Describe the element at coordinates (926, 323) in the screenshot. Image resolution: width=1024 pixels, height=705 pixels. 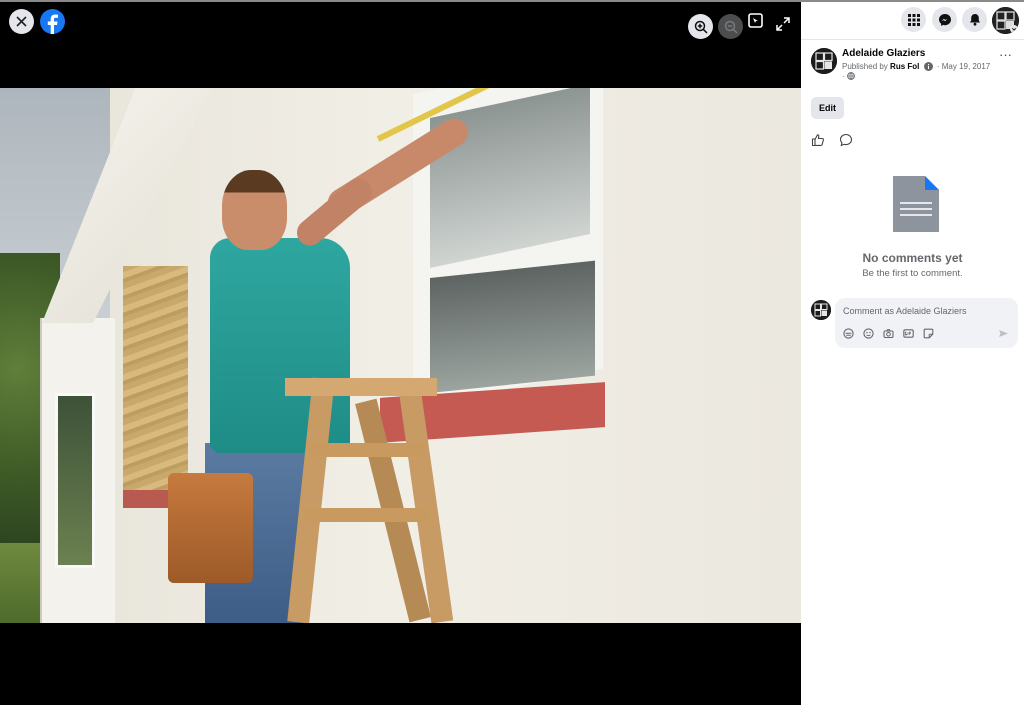
I see `comment-composer` at that location.